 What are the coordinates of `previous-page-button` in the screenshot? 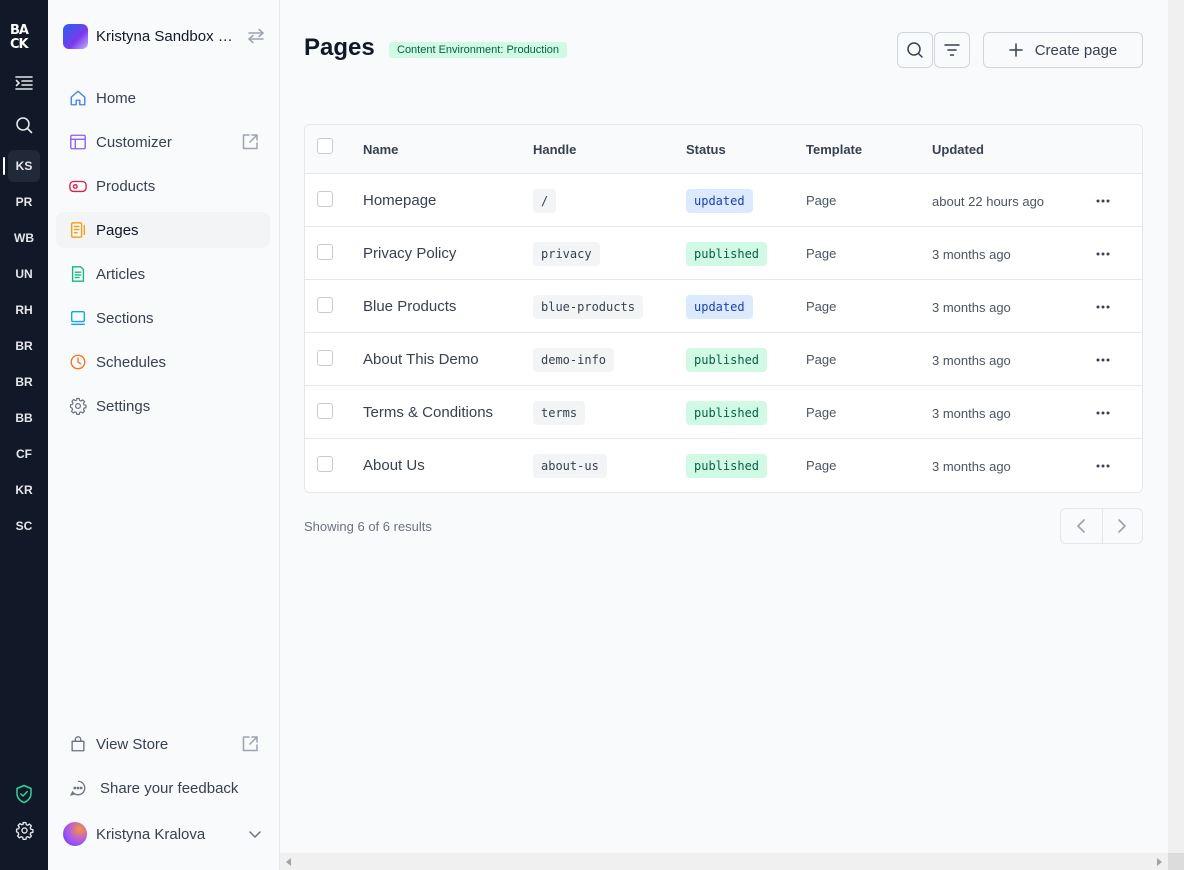 It's located at (1081, 526).